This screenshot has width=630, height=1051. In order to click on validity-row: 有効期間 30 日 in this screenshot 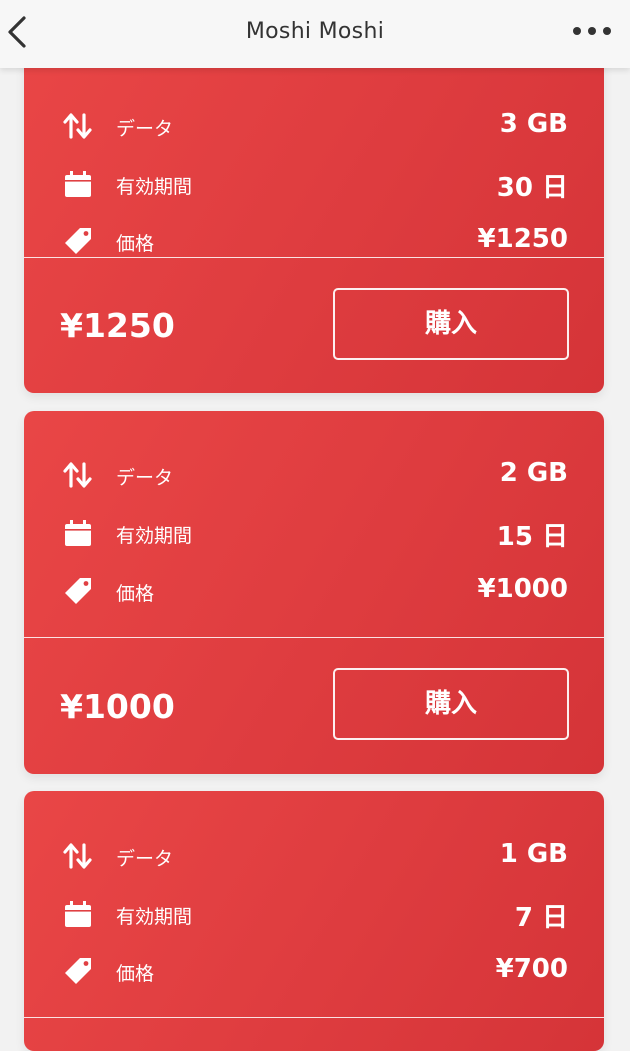, I will do `click(314, 184)`.